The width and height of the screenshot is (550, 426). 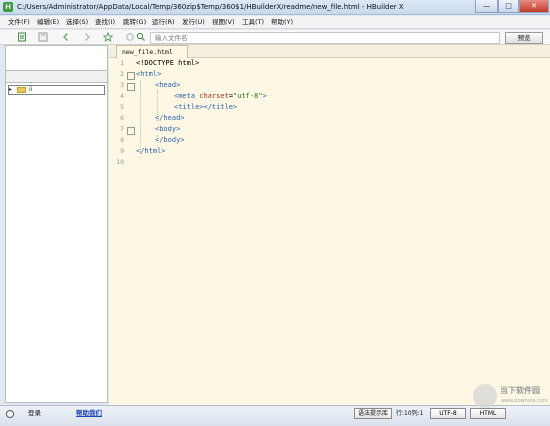 I want to click on code-line-4: <meta charset="utf-8">, so click(x=220, y=96).